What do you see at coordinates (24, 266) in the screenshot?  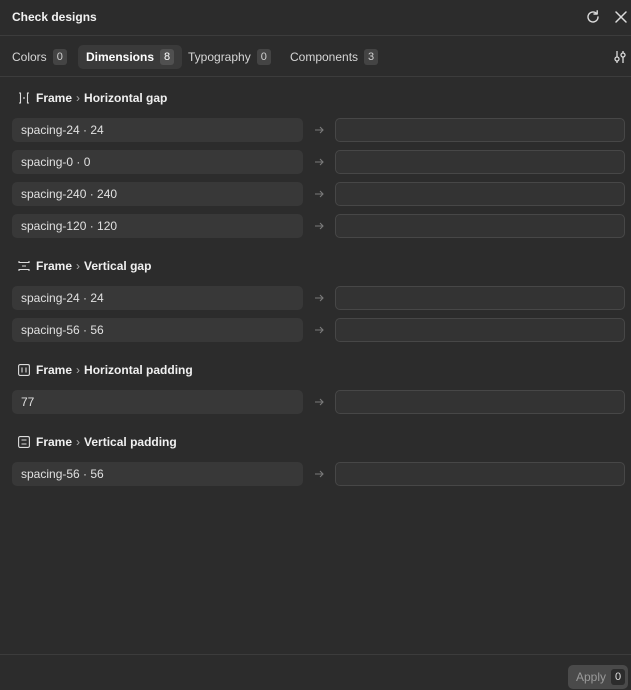 I see `vertical-gap-icon` at bounding box center [24, 266].